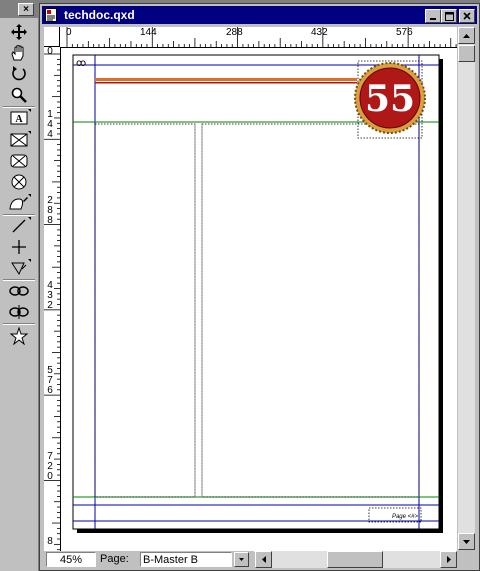 The width and height of the screenshot is (480, 571). Describe the element at coordinates (50, 466) in the screenshot. I see `ruler-label: 7 2 0` at that location.